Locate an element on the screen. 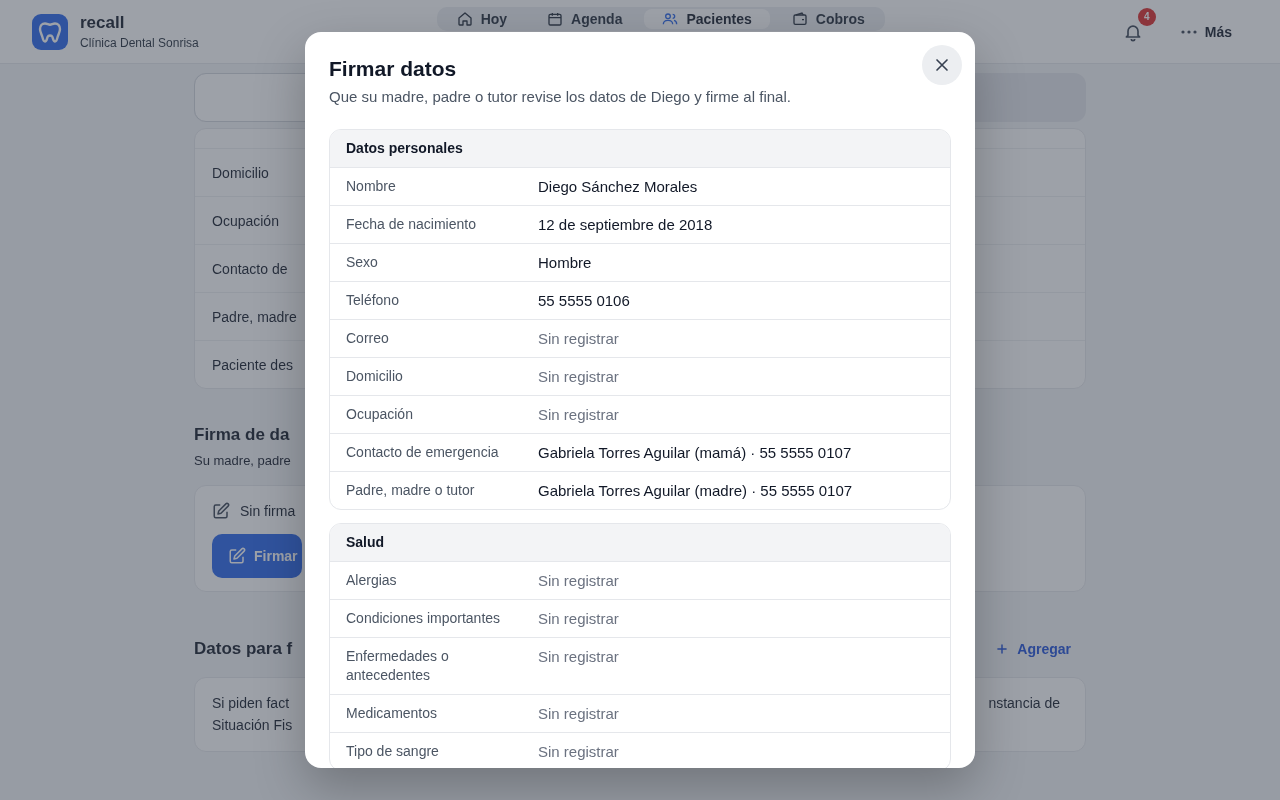  field-label: Teléfono is located at coordinates (373, 300).